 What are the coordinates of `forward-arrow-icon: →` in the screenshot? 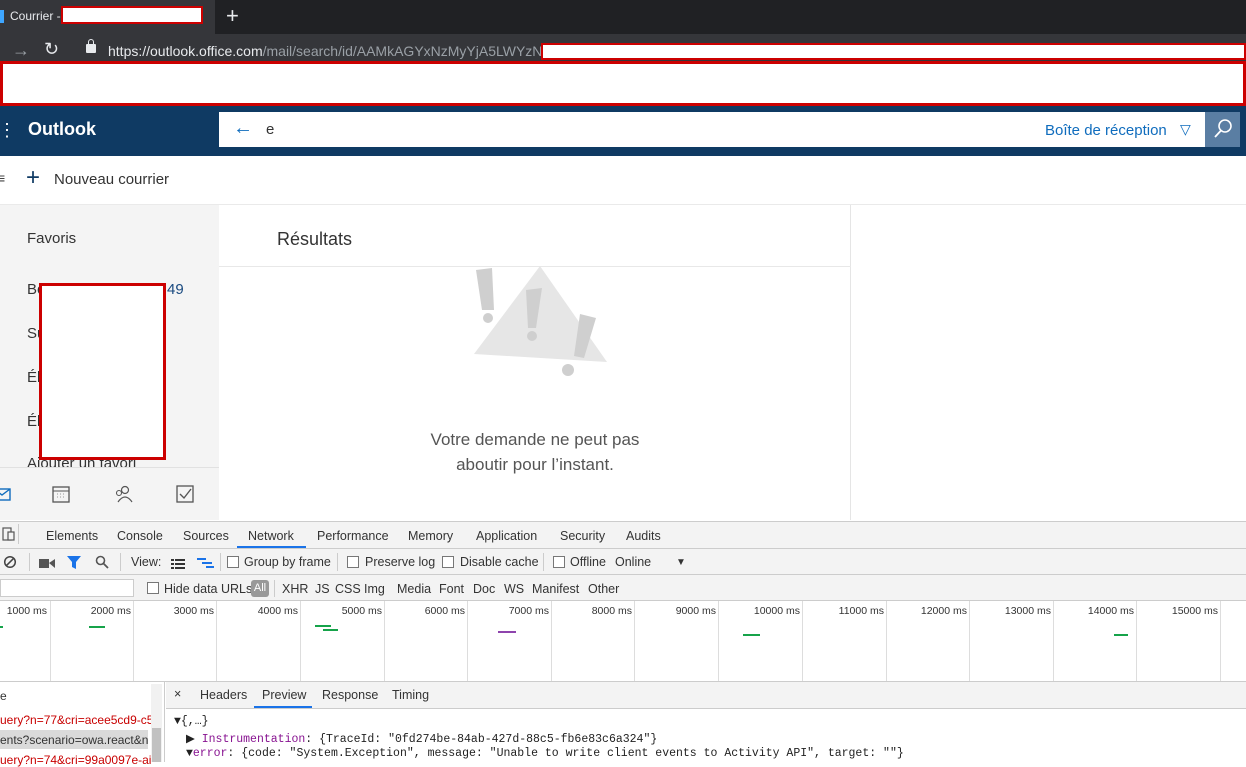 It's located at (21, 50).